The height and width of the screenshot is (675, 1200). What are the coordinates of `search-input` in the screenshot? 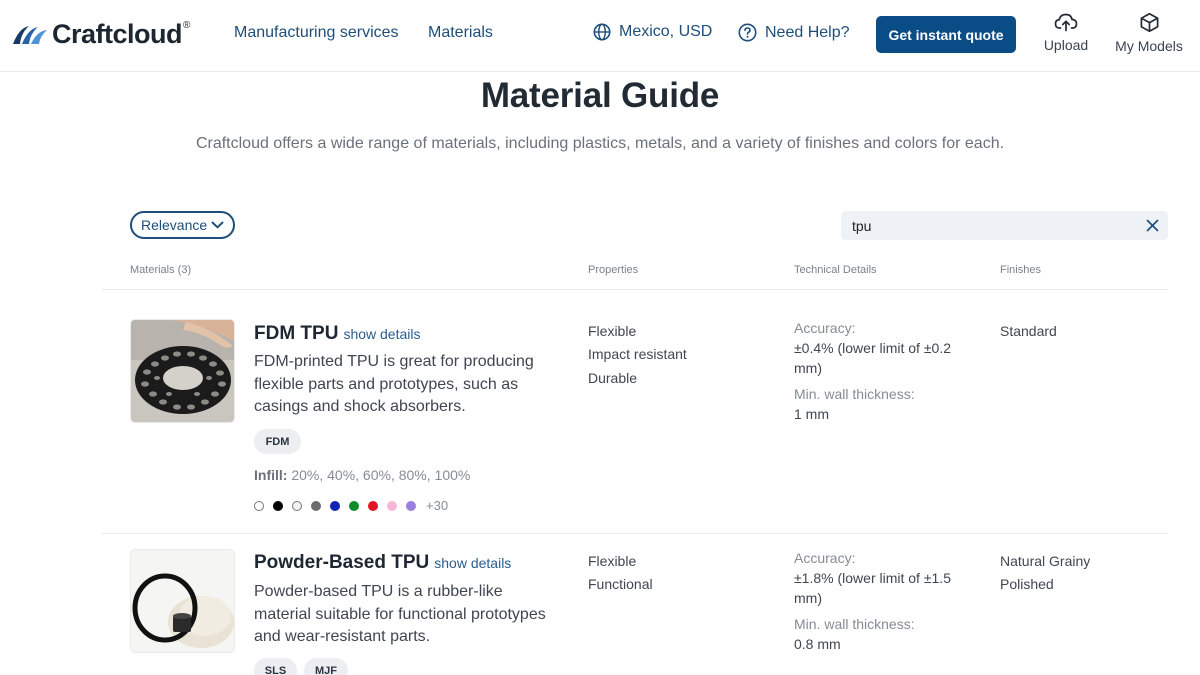 It's located at (986, 225).